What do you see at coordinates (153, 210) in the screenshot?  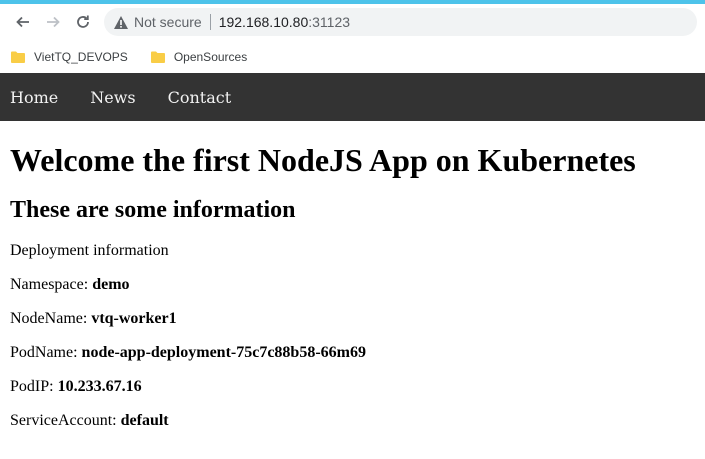 I see `page-subtitle: These are some information` at bounding box center [153, 210].